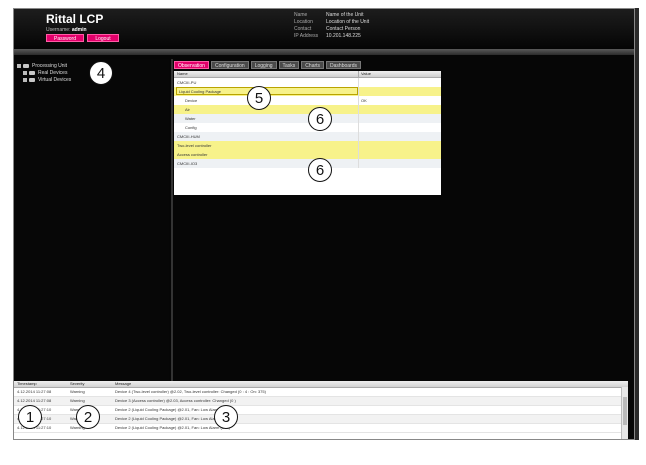 The height and width of the screenshot is (465, 646). Describe the element at coordinates (191, 100) in the screenshot. I see `row-label: Device` at that location.